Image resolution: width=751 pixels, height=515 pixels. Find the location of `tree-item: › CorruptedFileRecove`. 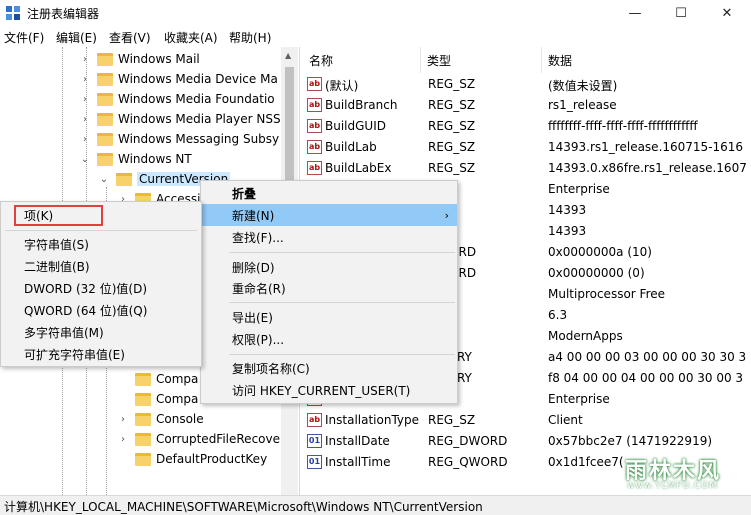

tree-item: › CorruptedFileRecove is located at coordinates (199, 439).